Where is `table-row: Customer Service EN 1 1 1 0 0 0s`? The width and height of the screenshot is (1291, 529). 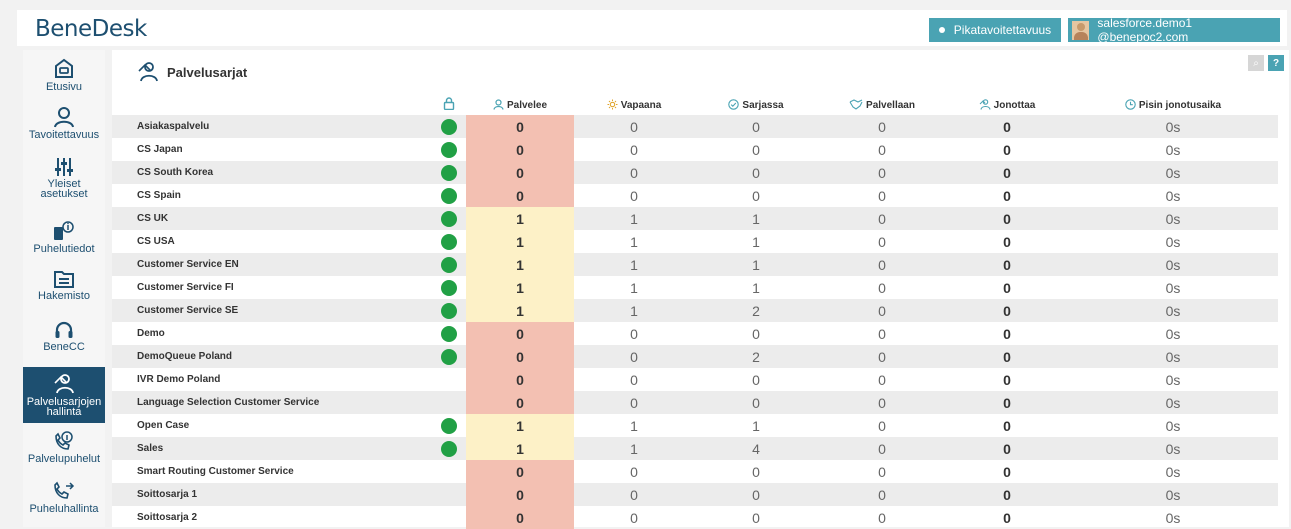 table-row: Customer Service EN 1 1 1 0 0 0s is located at coordinates (695, 264).